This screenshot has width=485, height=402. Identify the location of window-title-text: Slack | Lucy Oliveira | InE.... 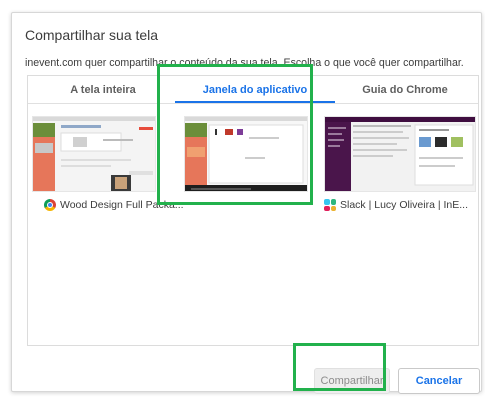
(404, 205).